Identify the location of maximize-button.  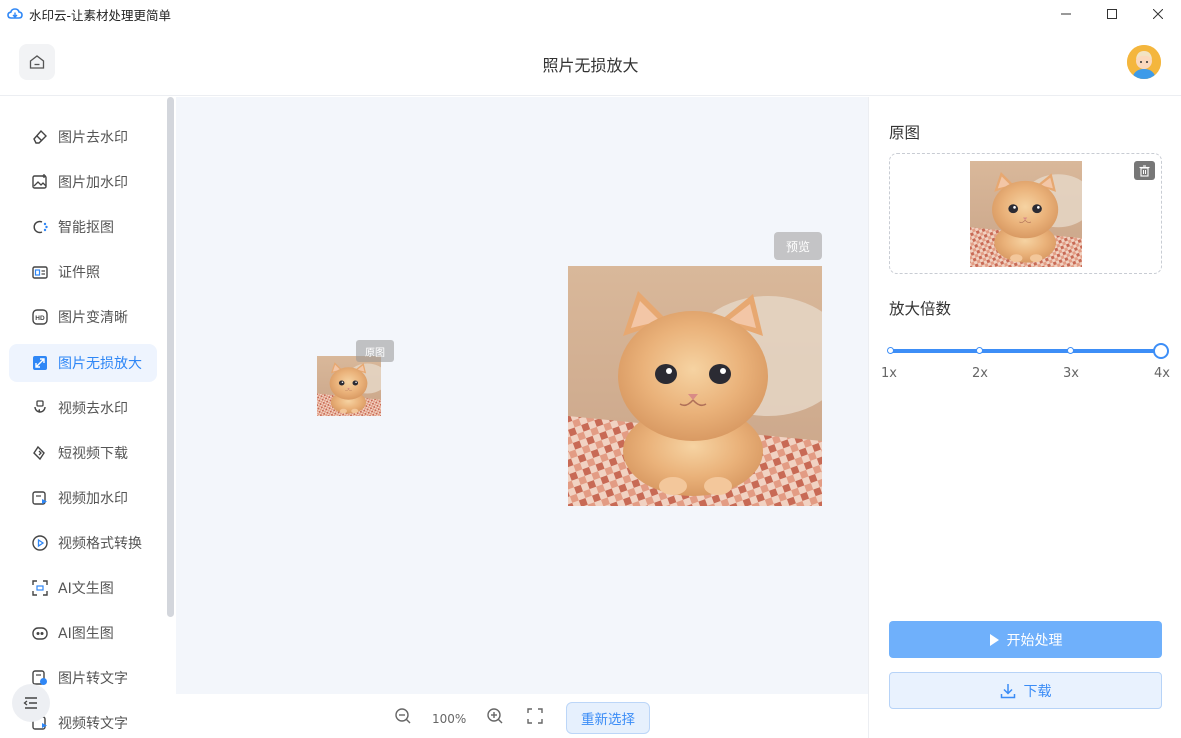
(1112, 14).